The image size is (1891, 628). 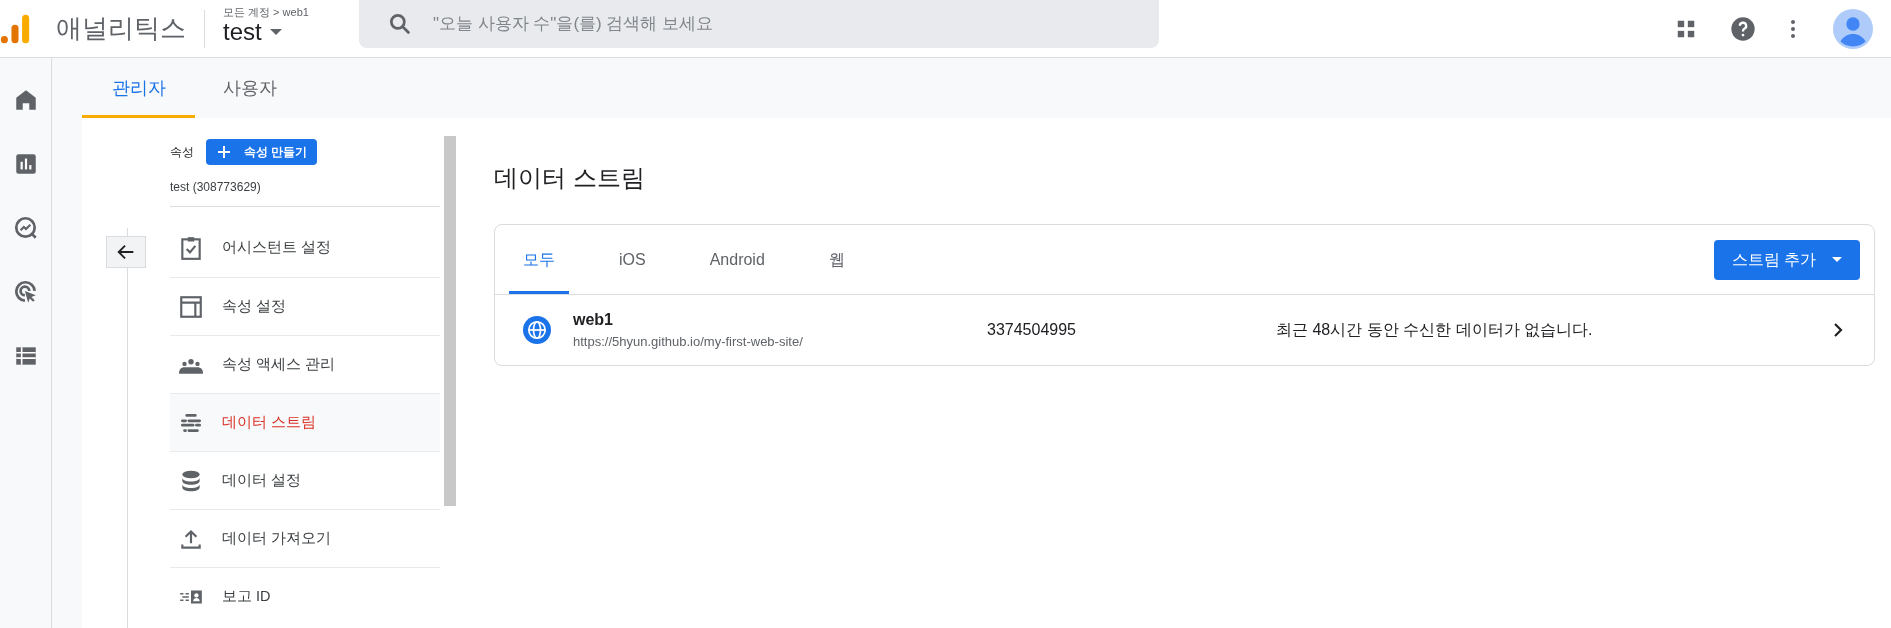 I want to click on stream-id: 3374504995, so click(x=1032, y=330).